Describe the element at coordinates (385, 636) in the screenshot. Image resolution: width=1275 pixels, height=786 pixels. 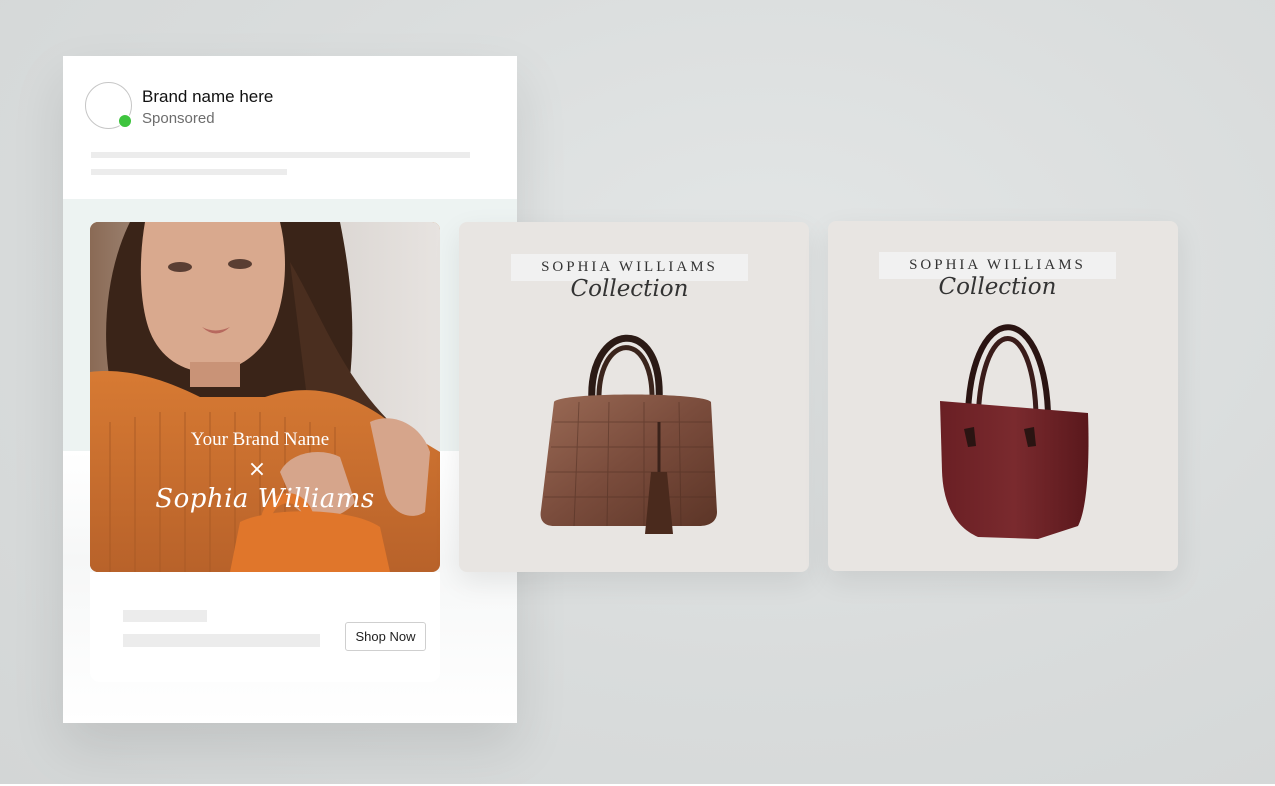
I see `shop-now-button: Shop Now` at that location.